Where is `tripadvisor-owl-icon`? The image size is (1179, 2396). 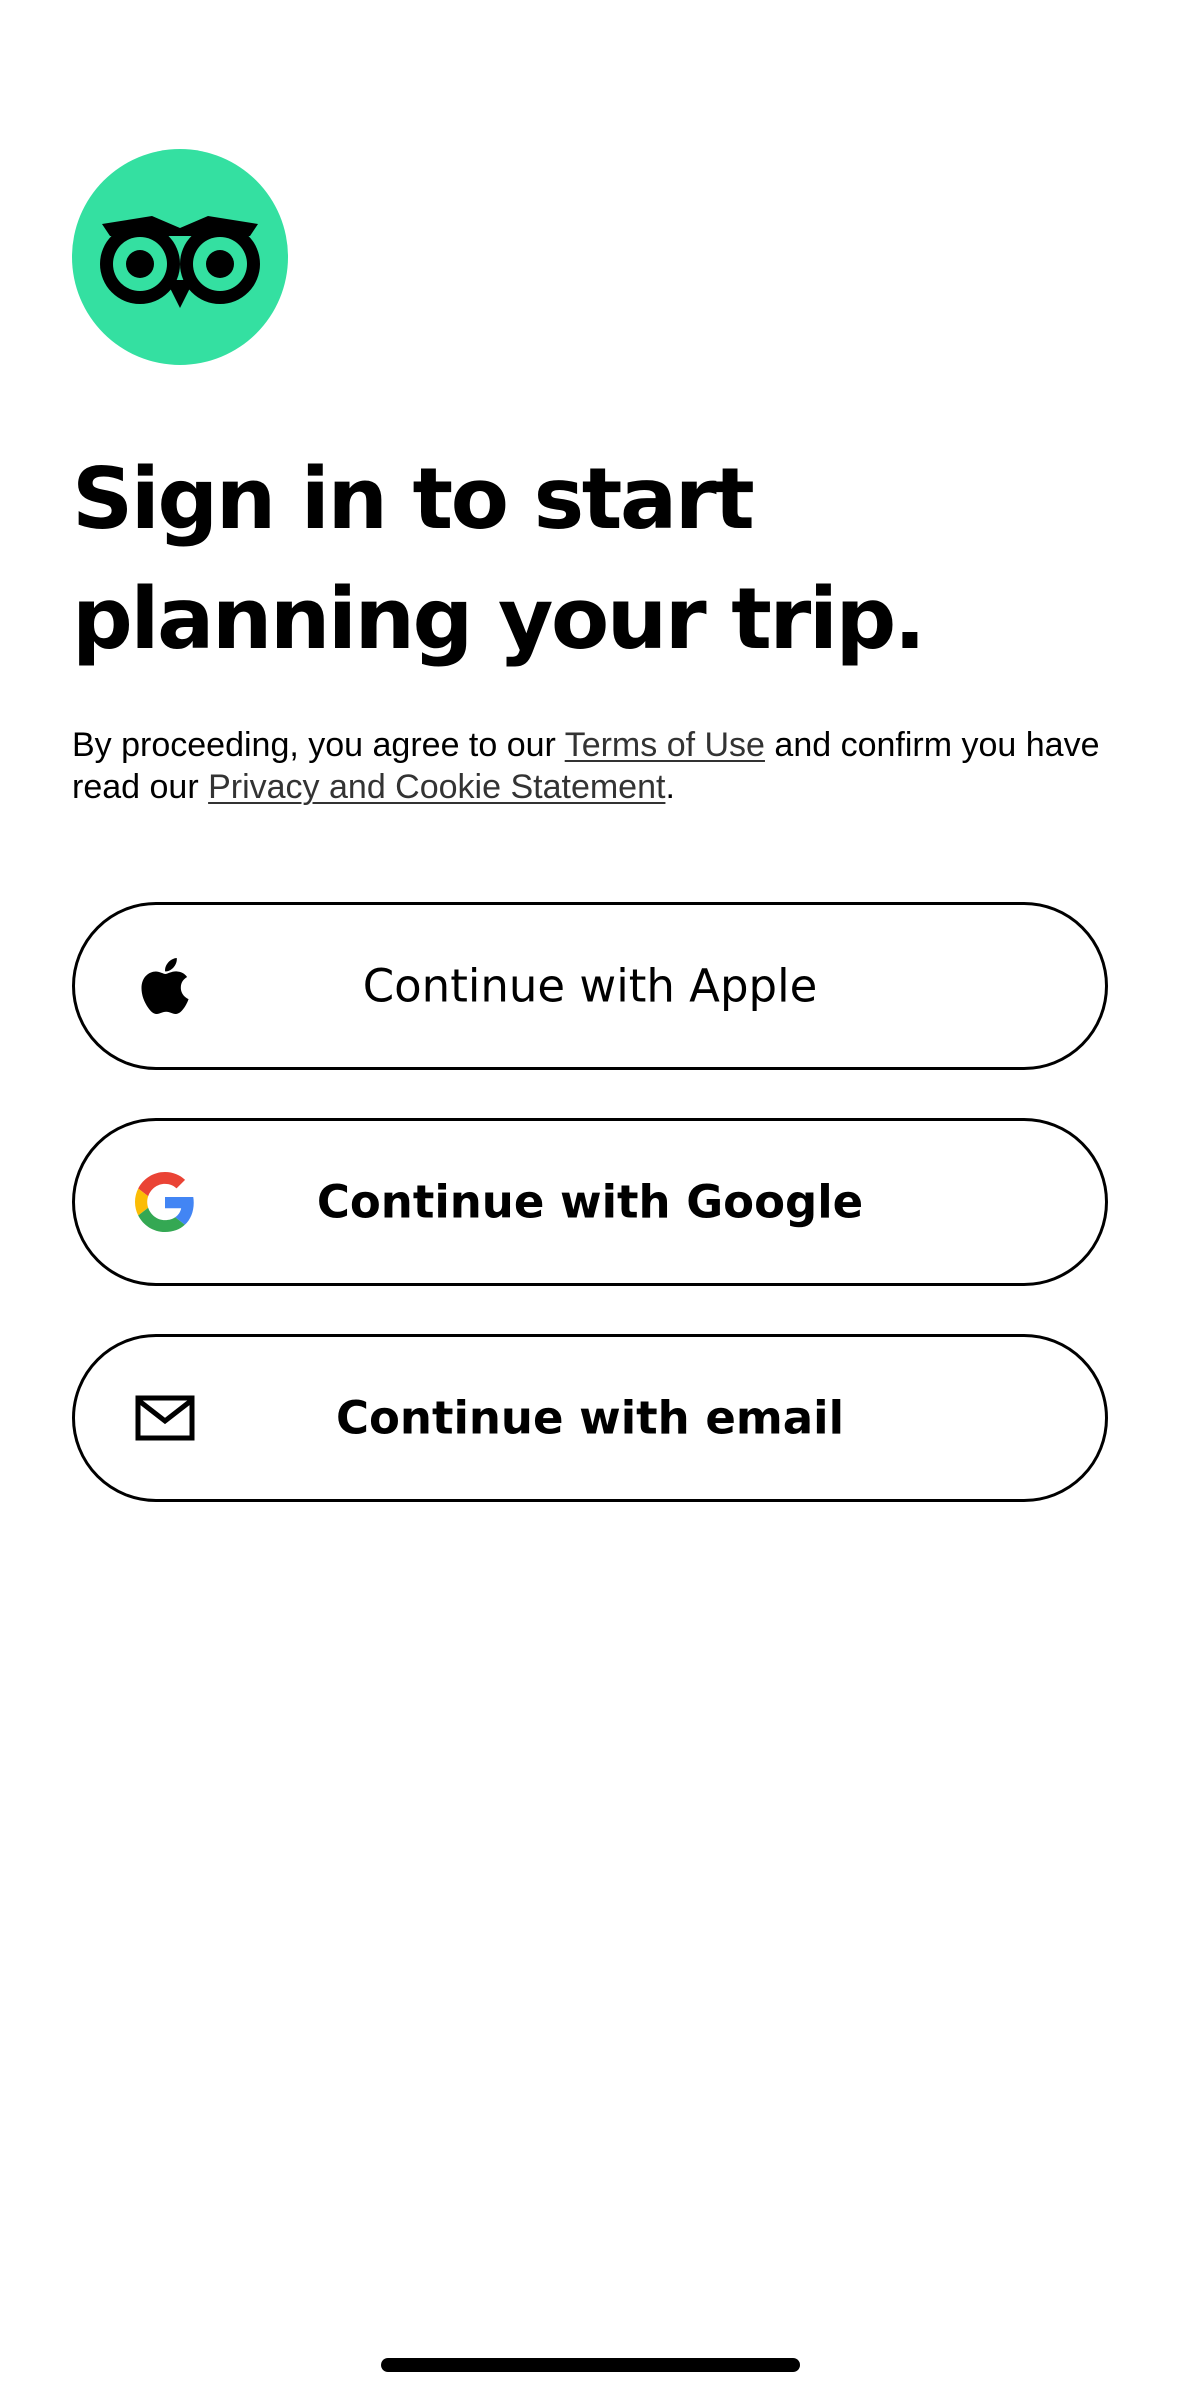 tripadvisor-owl-icon is located at coordinates (180, 262).